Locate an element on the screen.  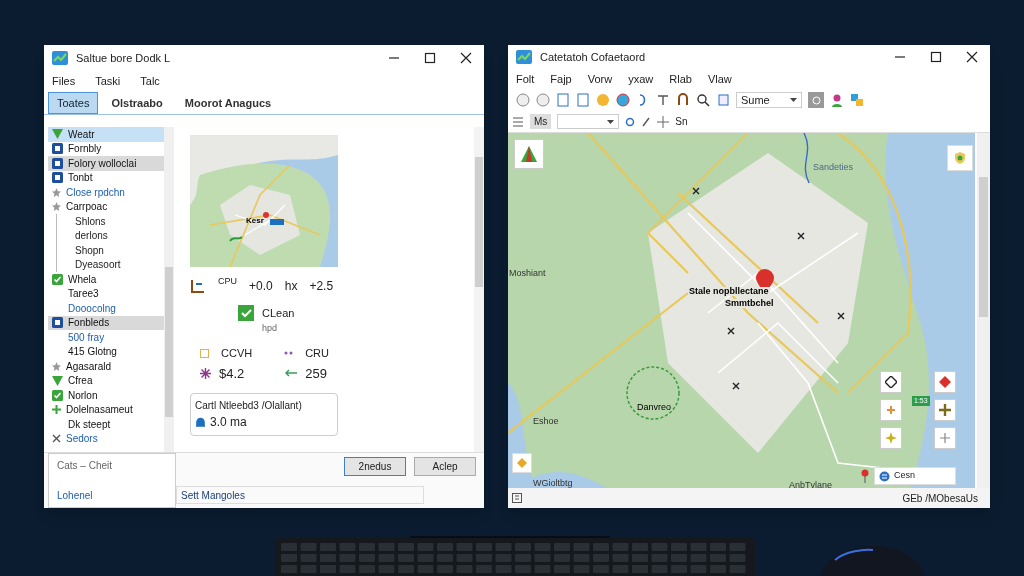
crosshair-icon is located at coordinates (663, 121).